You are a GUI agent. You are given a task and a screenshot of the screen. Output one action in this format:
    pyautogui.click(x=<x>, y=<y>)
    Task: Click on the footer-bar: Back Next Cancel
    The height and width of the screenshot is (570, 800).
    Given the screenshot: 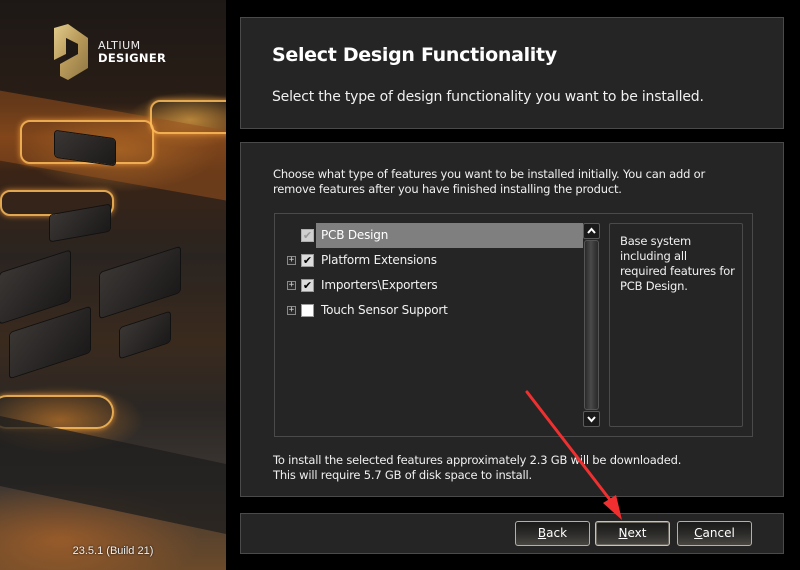 What is the action you would take?
    pyautogui.click(x=512, y=533)
    